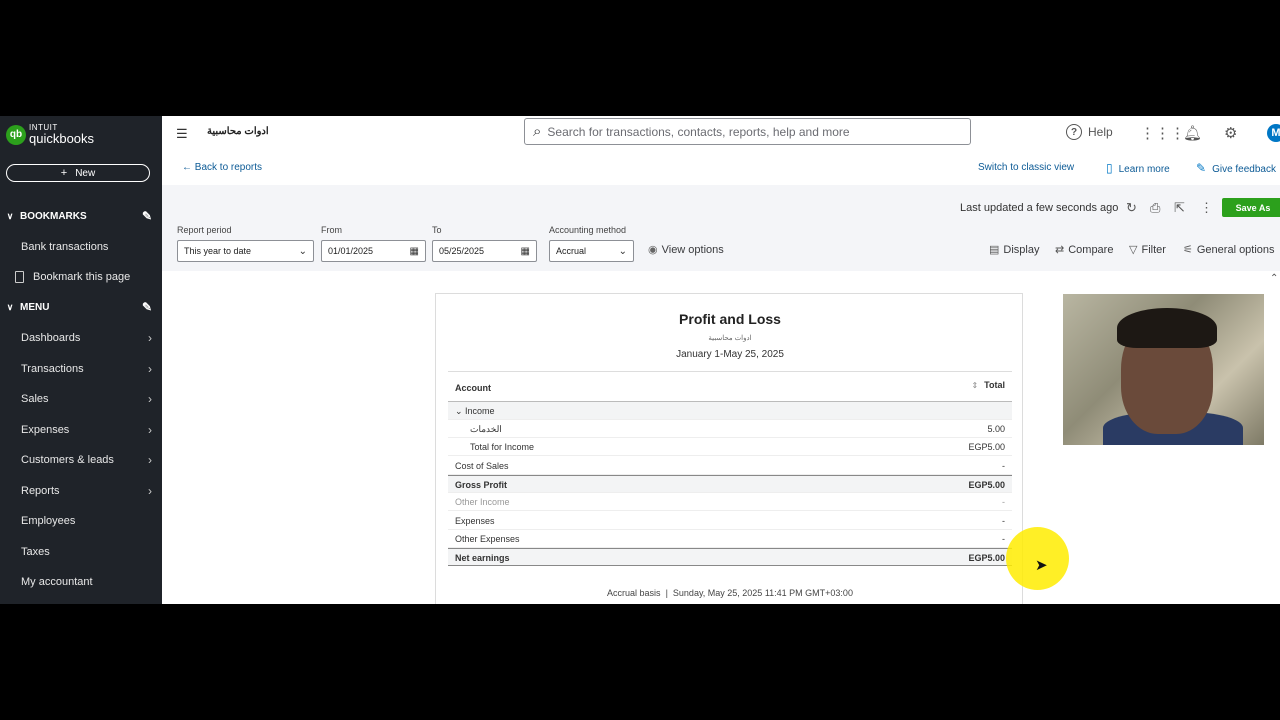 Image resolution: width=1280 pixels, height=720 pixels. I want to click on row-label: Other Income, so click(482, 502).